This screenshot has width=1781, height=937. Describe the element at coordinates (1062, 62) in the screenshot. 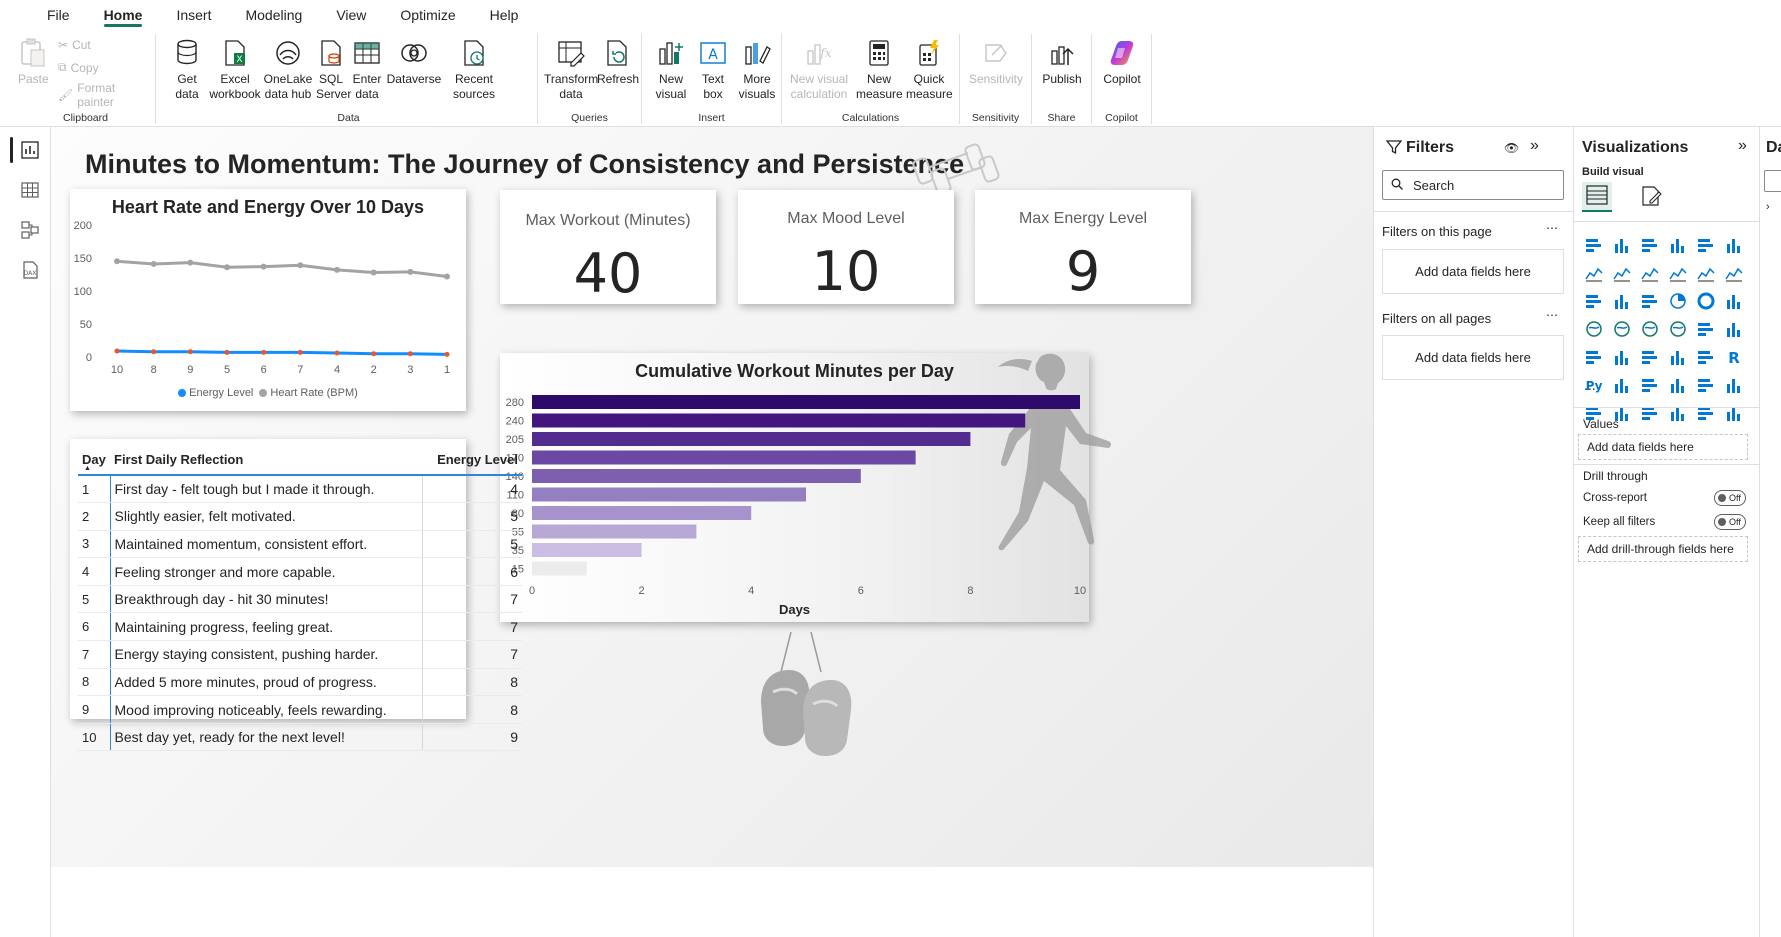

I see `publish-button: Publish` at that location.